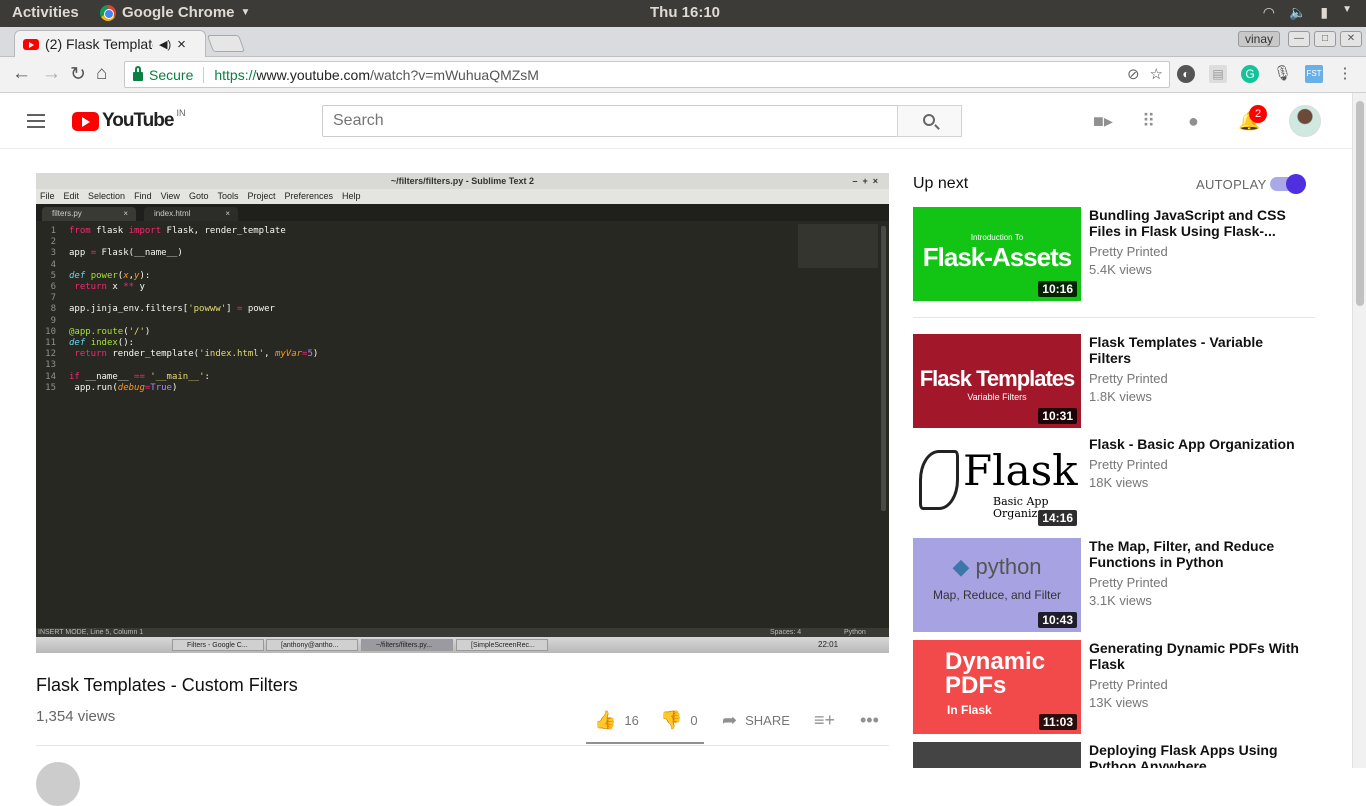 The width and height of the screenshot is (1366, 806). I want to click on activities-button: Activities, so click(45, 12).